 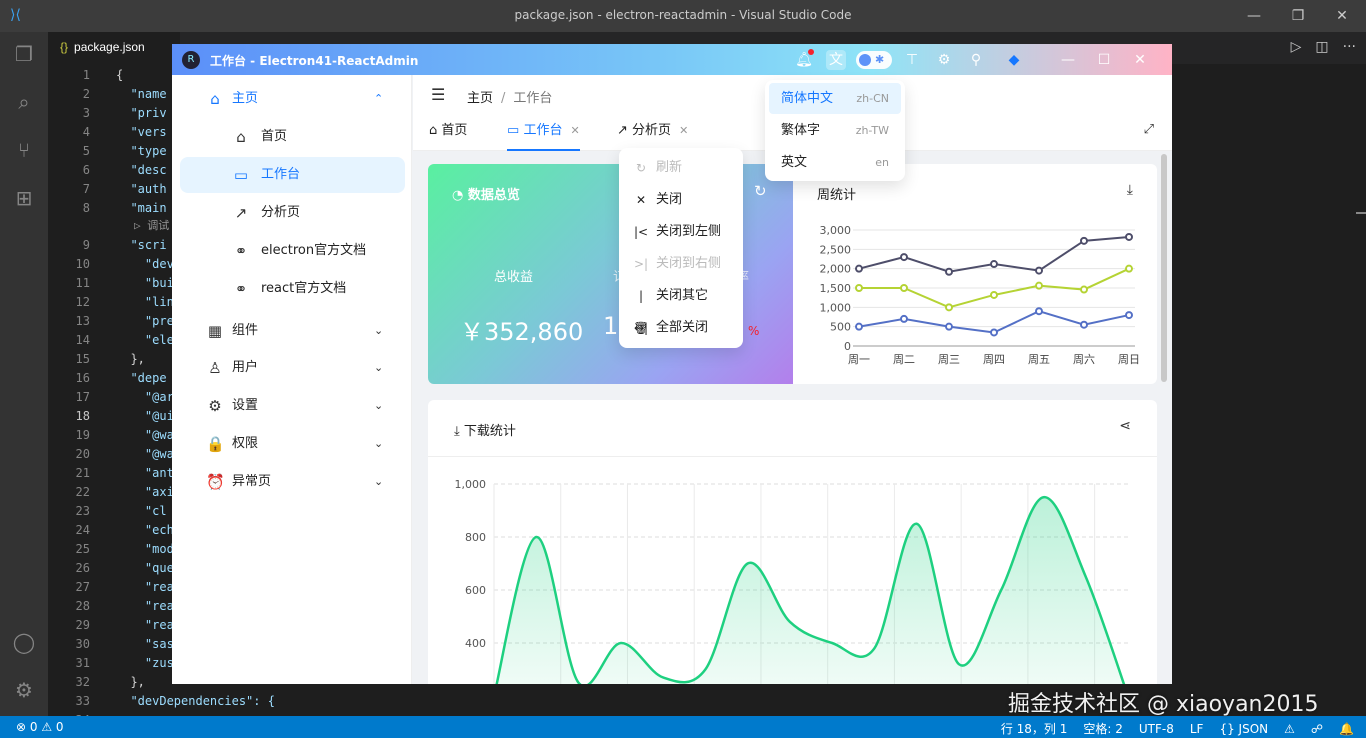 What do you see at coordinates (245, 367) in the screenshot?
I see `sidebar-item-label: 用户` at bounding box center [245, 367].